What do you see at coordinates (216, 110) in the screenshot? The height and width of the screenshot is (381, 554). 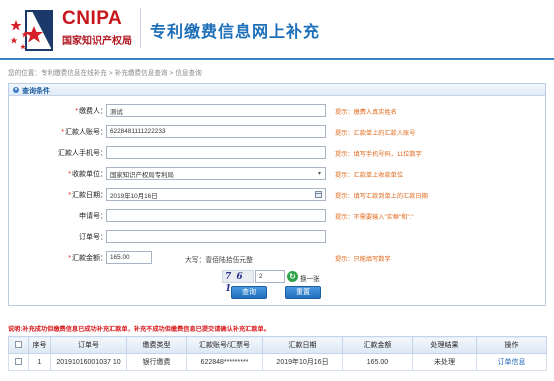 I see `payer-input: 测试` at bounding box center [216, 110].